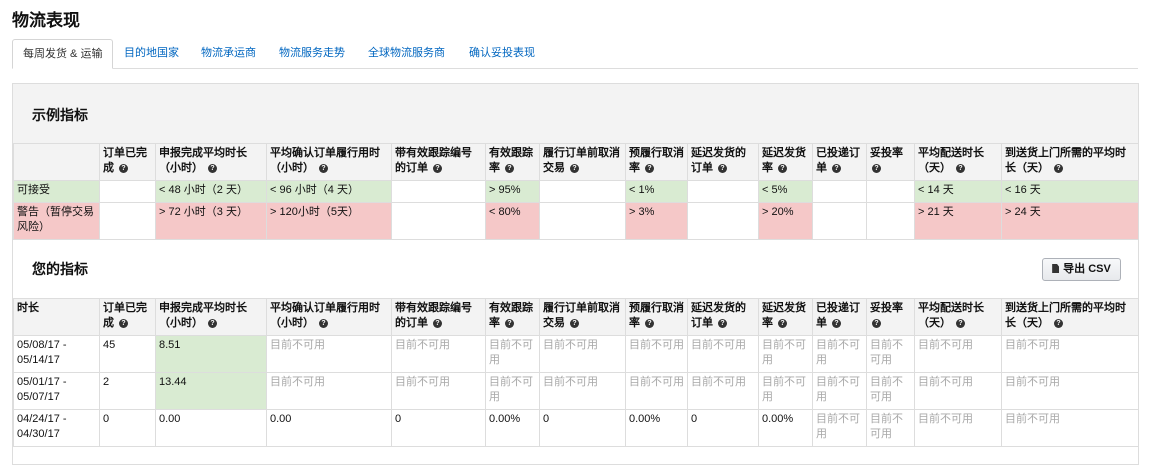 The width and height of the screenshot is (1157, 465). Describe the element at coordinates (127, 391) in the screenshot. I see `table-cell: 2` at that location.